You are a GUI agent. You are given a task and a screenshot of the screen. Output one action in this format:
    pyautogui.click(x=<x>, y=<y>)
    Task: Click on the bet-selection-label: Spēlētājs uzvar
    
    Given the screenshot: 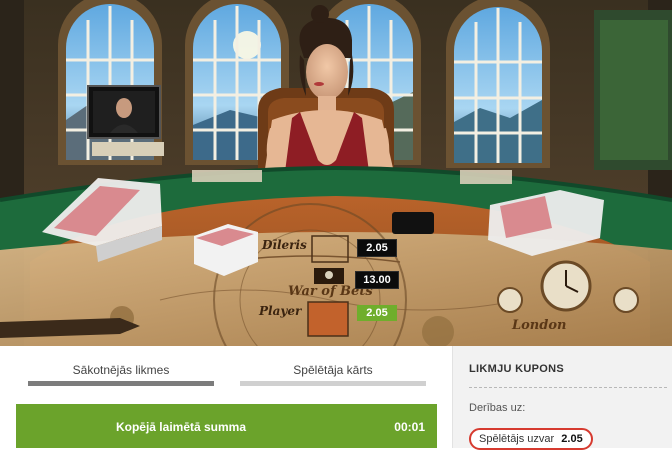 What is the action you would take?
    pyautogui.click(x=517, y=439)
    